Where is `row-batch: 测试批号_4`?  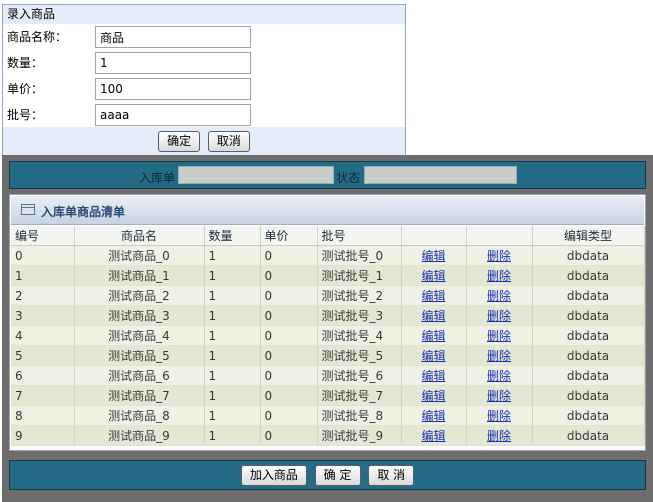
row-batch: 测试批号_4 is located at coordinates (352, 336).